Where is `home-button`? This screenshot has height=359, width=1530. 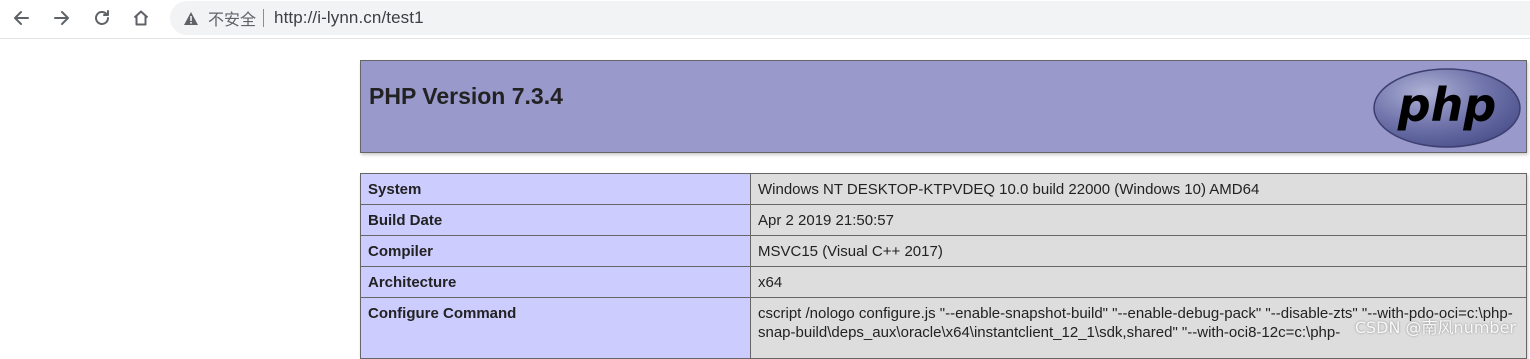
home-button is located at coordinates (141, 18).